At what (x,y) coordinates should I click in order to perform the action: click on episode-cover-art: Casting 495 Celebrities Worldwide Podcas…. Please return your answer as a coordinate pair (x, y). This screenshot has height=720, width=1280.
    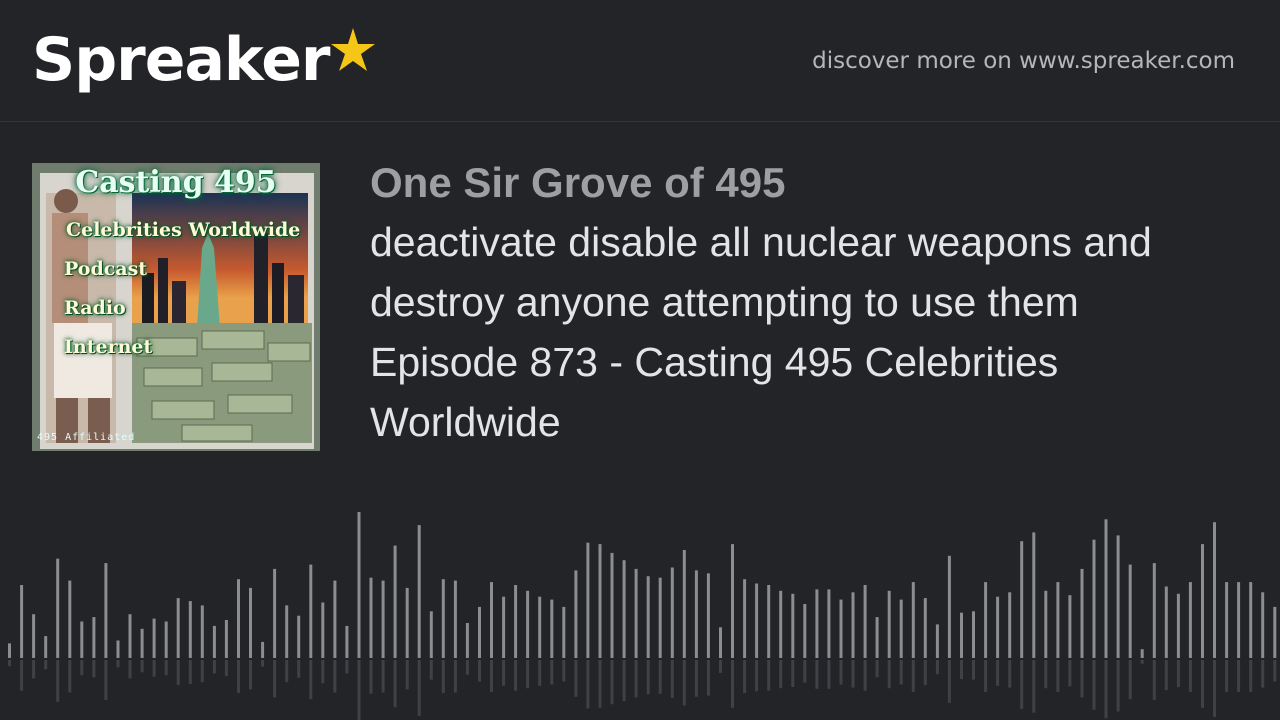
    Looking at the image, I should click on (176, 307).